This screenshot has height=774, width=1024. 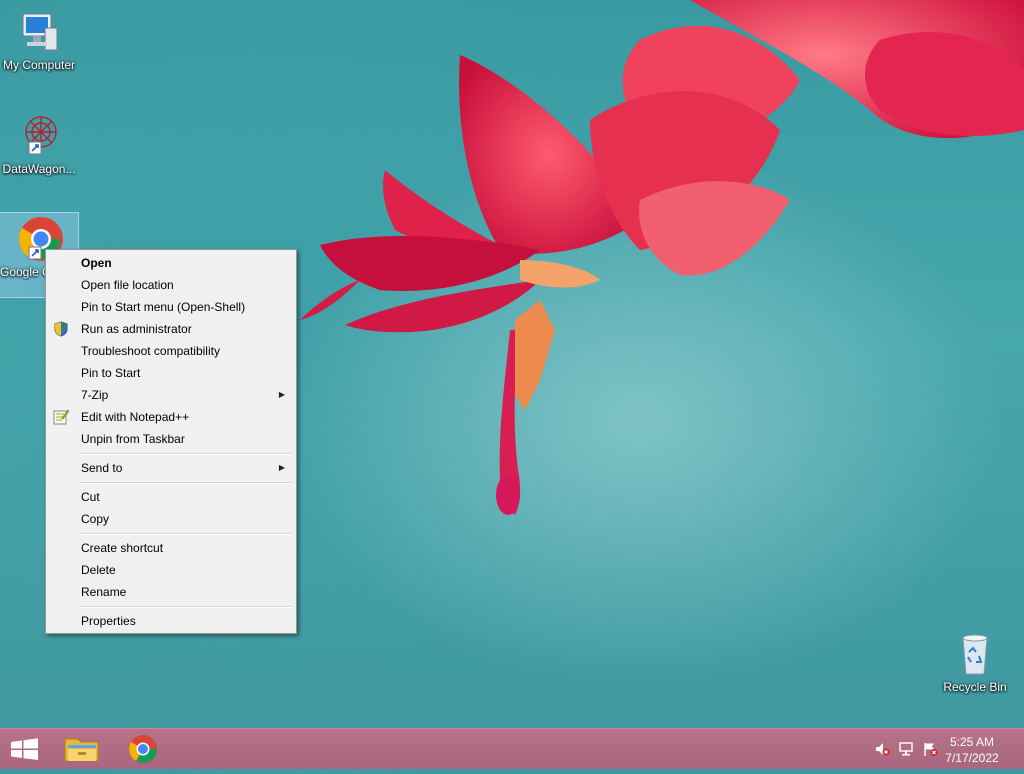 What do you see at coordinates (975, 654) in the screenshot?
I see `recycle-bin-icon` at bounding box center [975, 654].